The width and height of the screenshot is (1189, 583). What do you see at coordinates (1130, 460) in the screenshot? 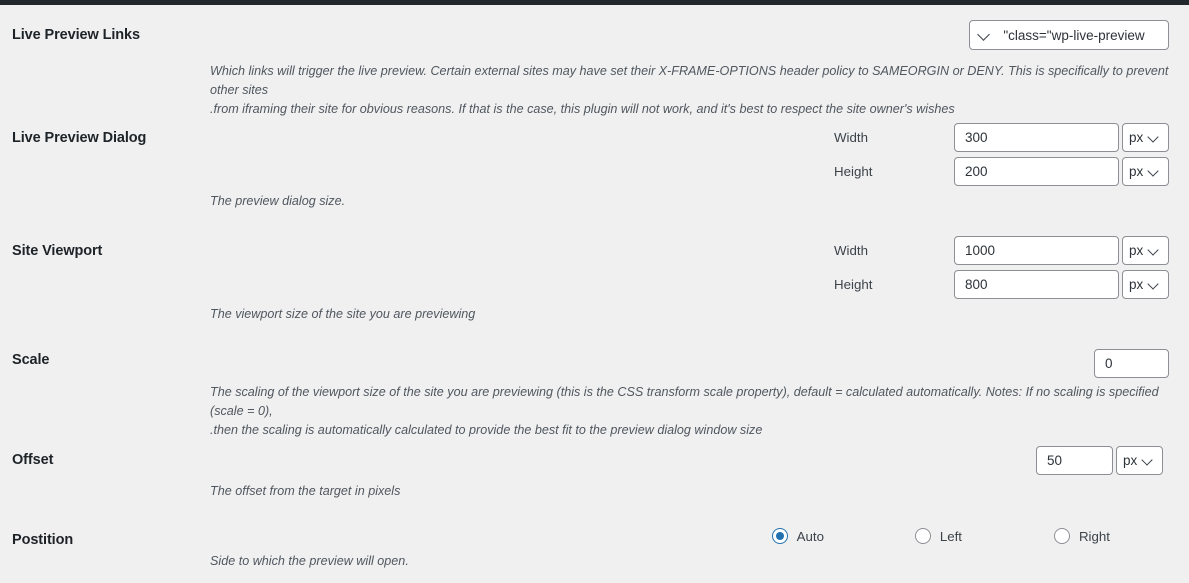
I see `offset-unit-label: px` at bounding box center [1130, 460].